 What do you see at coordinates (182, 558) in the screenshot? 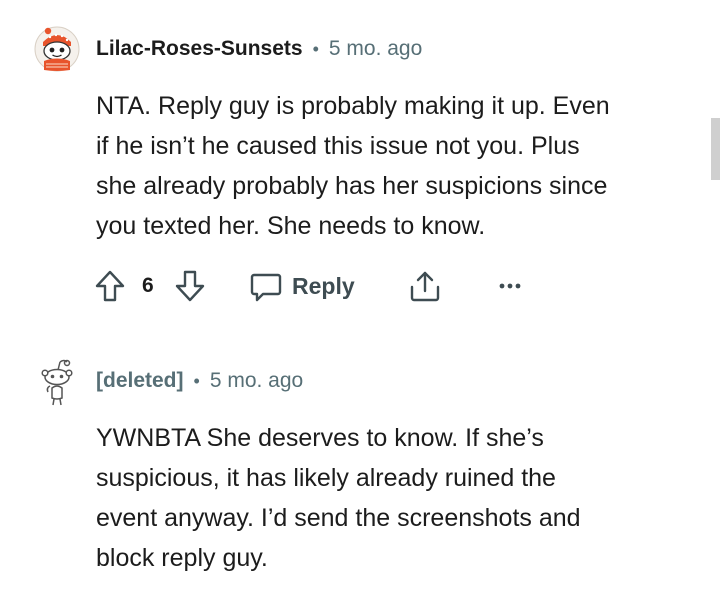
I see `comment-line: block reply guy.` at bounding box center [182, 558].